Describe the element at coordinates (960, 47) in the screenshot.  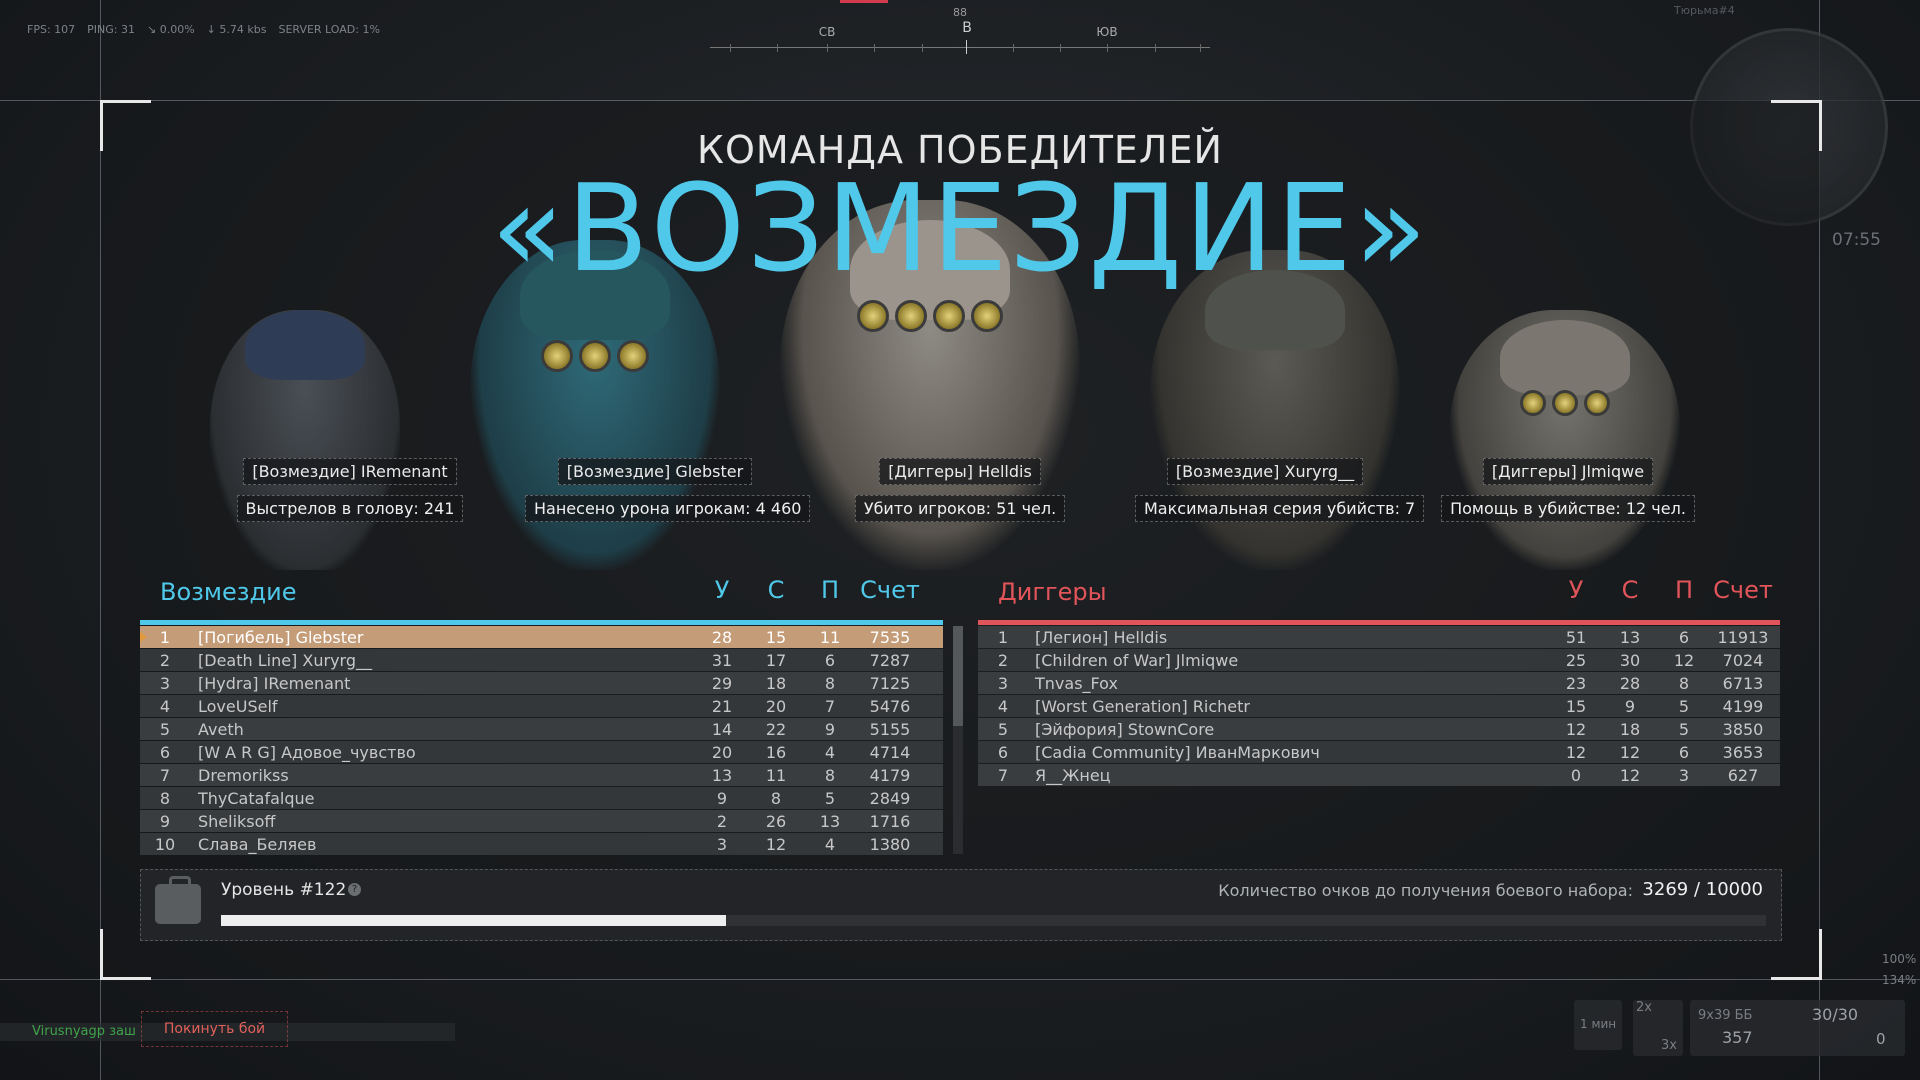
I see `compass-line` at that location.